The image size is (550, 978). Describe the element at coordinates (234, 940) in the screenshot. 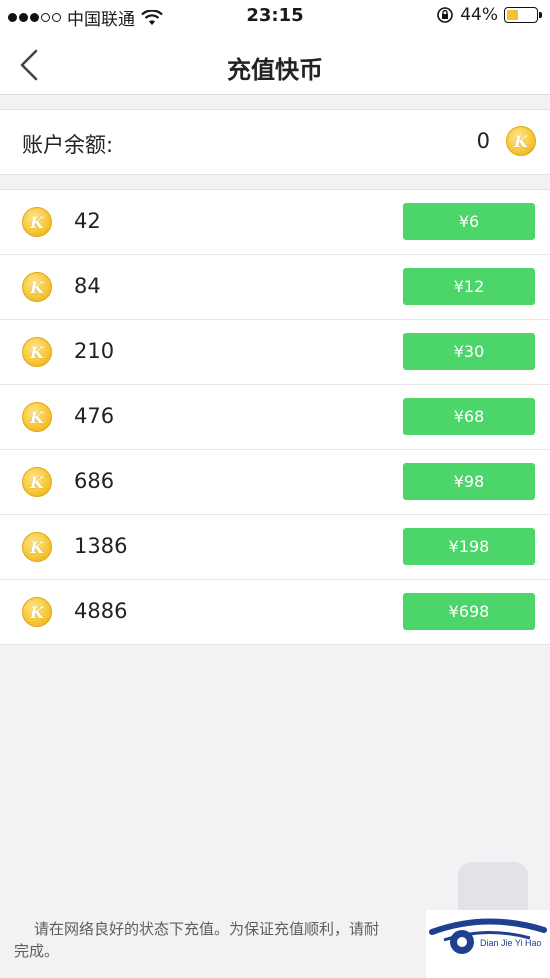

I see `footer-note: 请在网络良好的状态下充值。为保证充值顺利，请耐 完成。` at that location.